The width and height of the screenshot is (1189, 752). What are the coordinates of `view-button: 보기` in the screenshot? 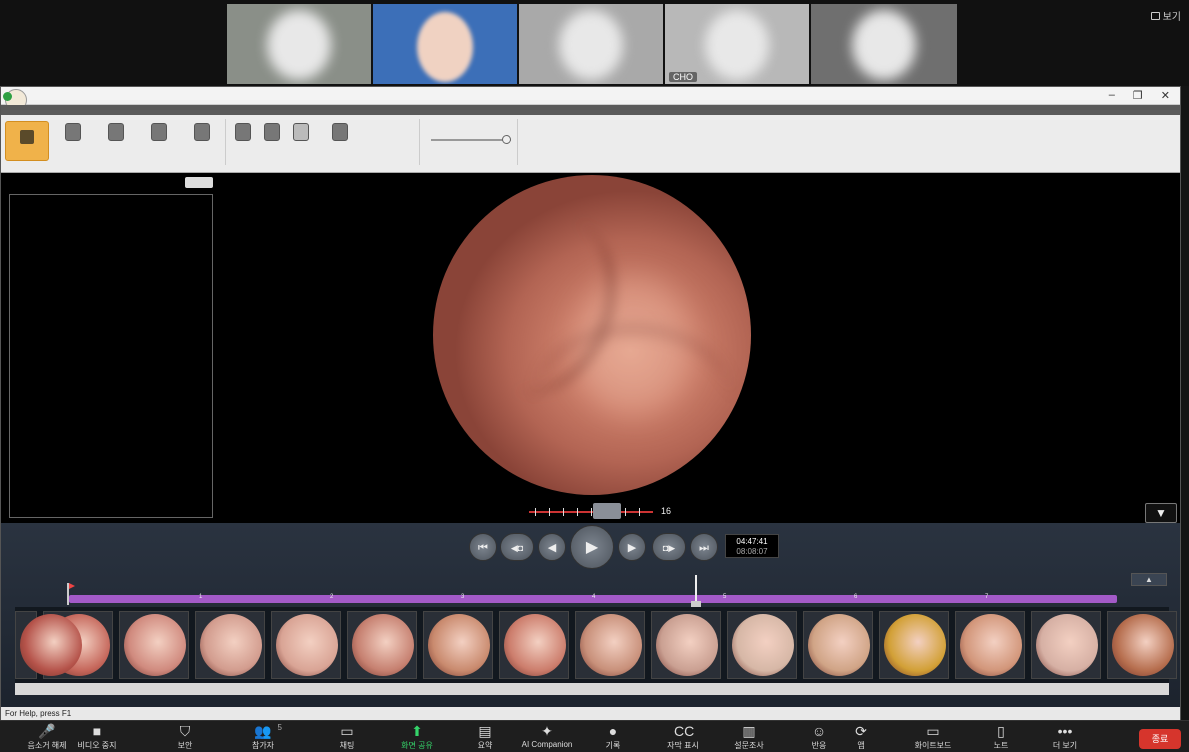 It's located at (1165, 15).